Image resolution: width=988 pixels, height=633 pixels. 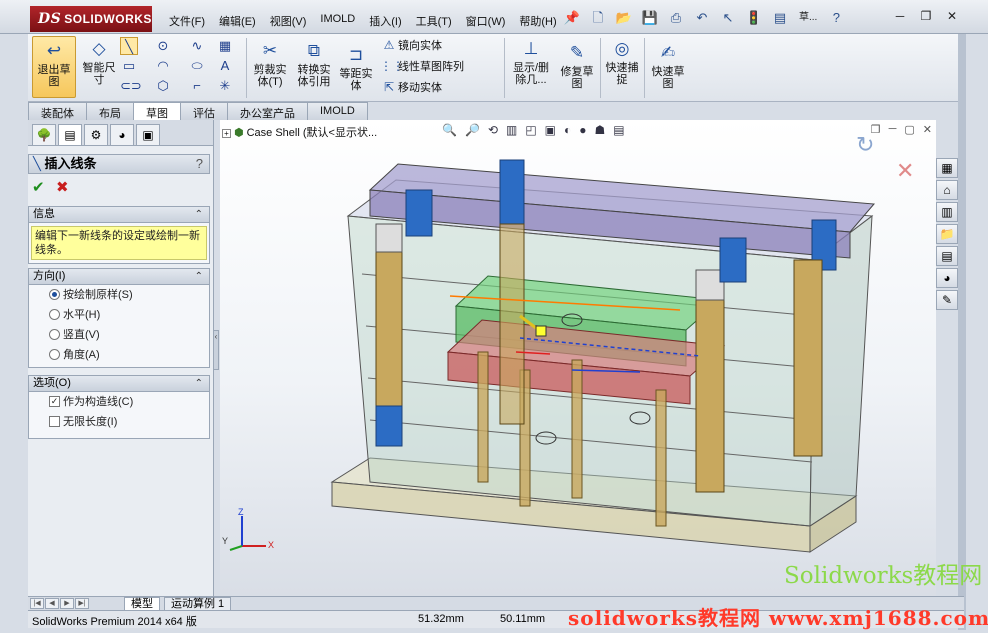 What do you see at coordinates (157, 111) in the screenshot?
I see `tab-sketch: 草图` at bounding box center [157, 111].